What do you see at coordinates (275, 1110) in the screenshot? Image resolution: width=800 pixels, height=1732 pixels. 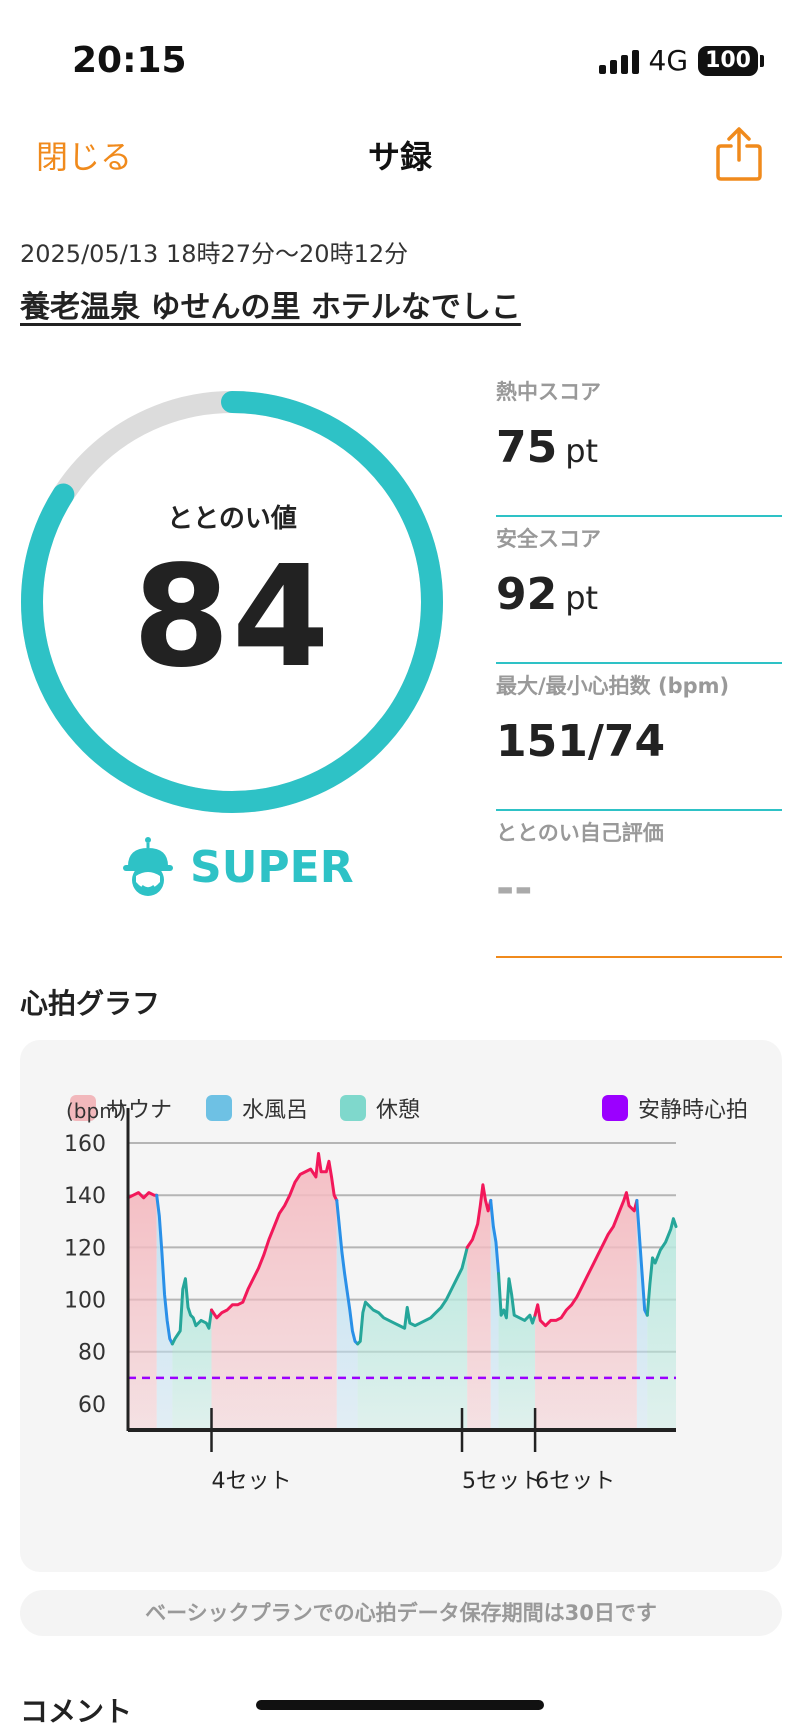 I see `legend-label: 水風呂` at bounding box center [275, 1110].